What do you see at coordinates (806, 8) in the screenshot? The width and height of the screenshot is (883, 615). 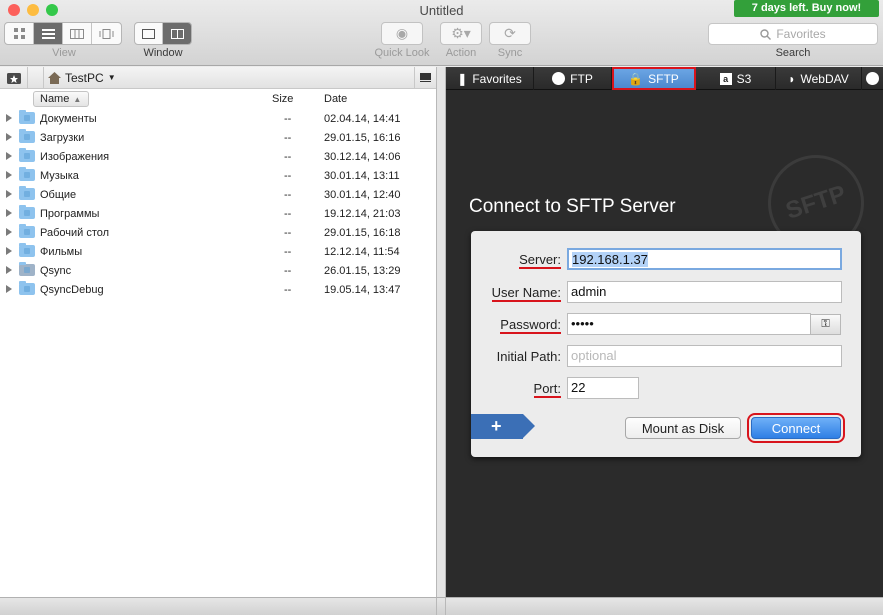 I see `buy-now-button: 7 days left. Buy now!` at bounding box center [806, 8].